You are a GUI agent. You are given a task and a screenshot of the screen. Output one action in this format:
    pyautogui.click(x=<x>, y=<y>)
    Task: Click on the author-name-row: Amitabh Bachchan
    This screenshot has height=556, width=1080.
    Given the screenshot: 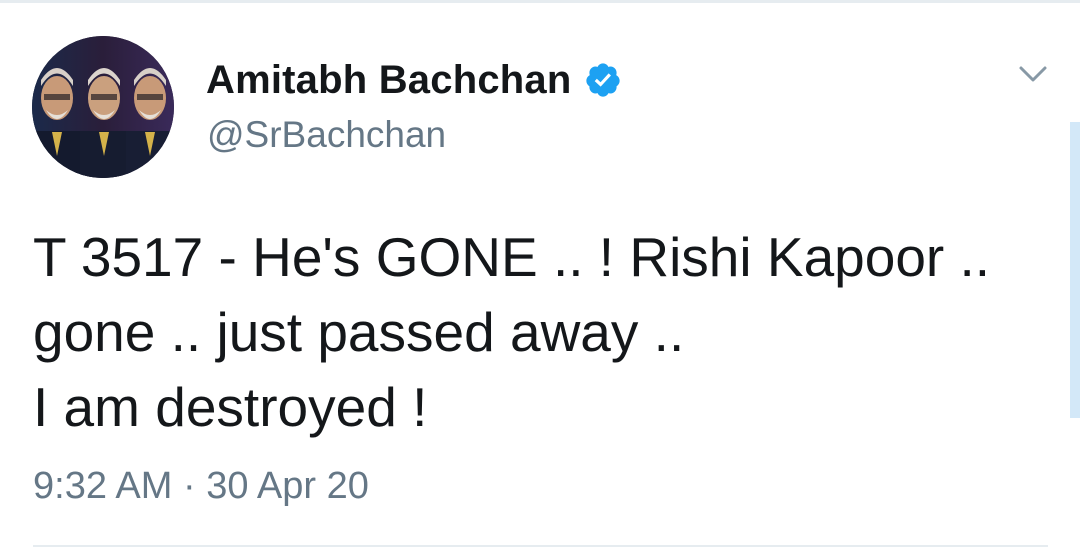 What is the action you would take?
    pyautogui.click(x=414, y=80)
    